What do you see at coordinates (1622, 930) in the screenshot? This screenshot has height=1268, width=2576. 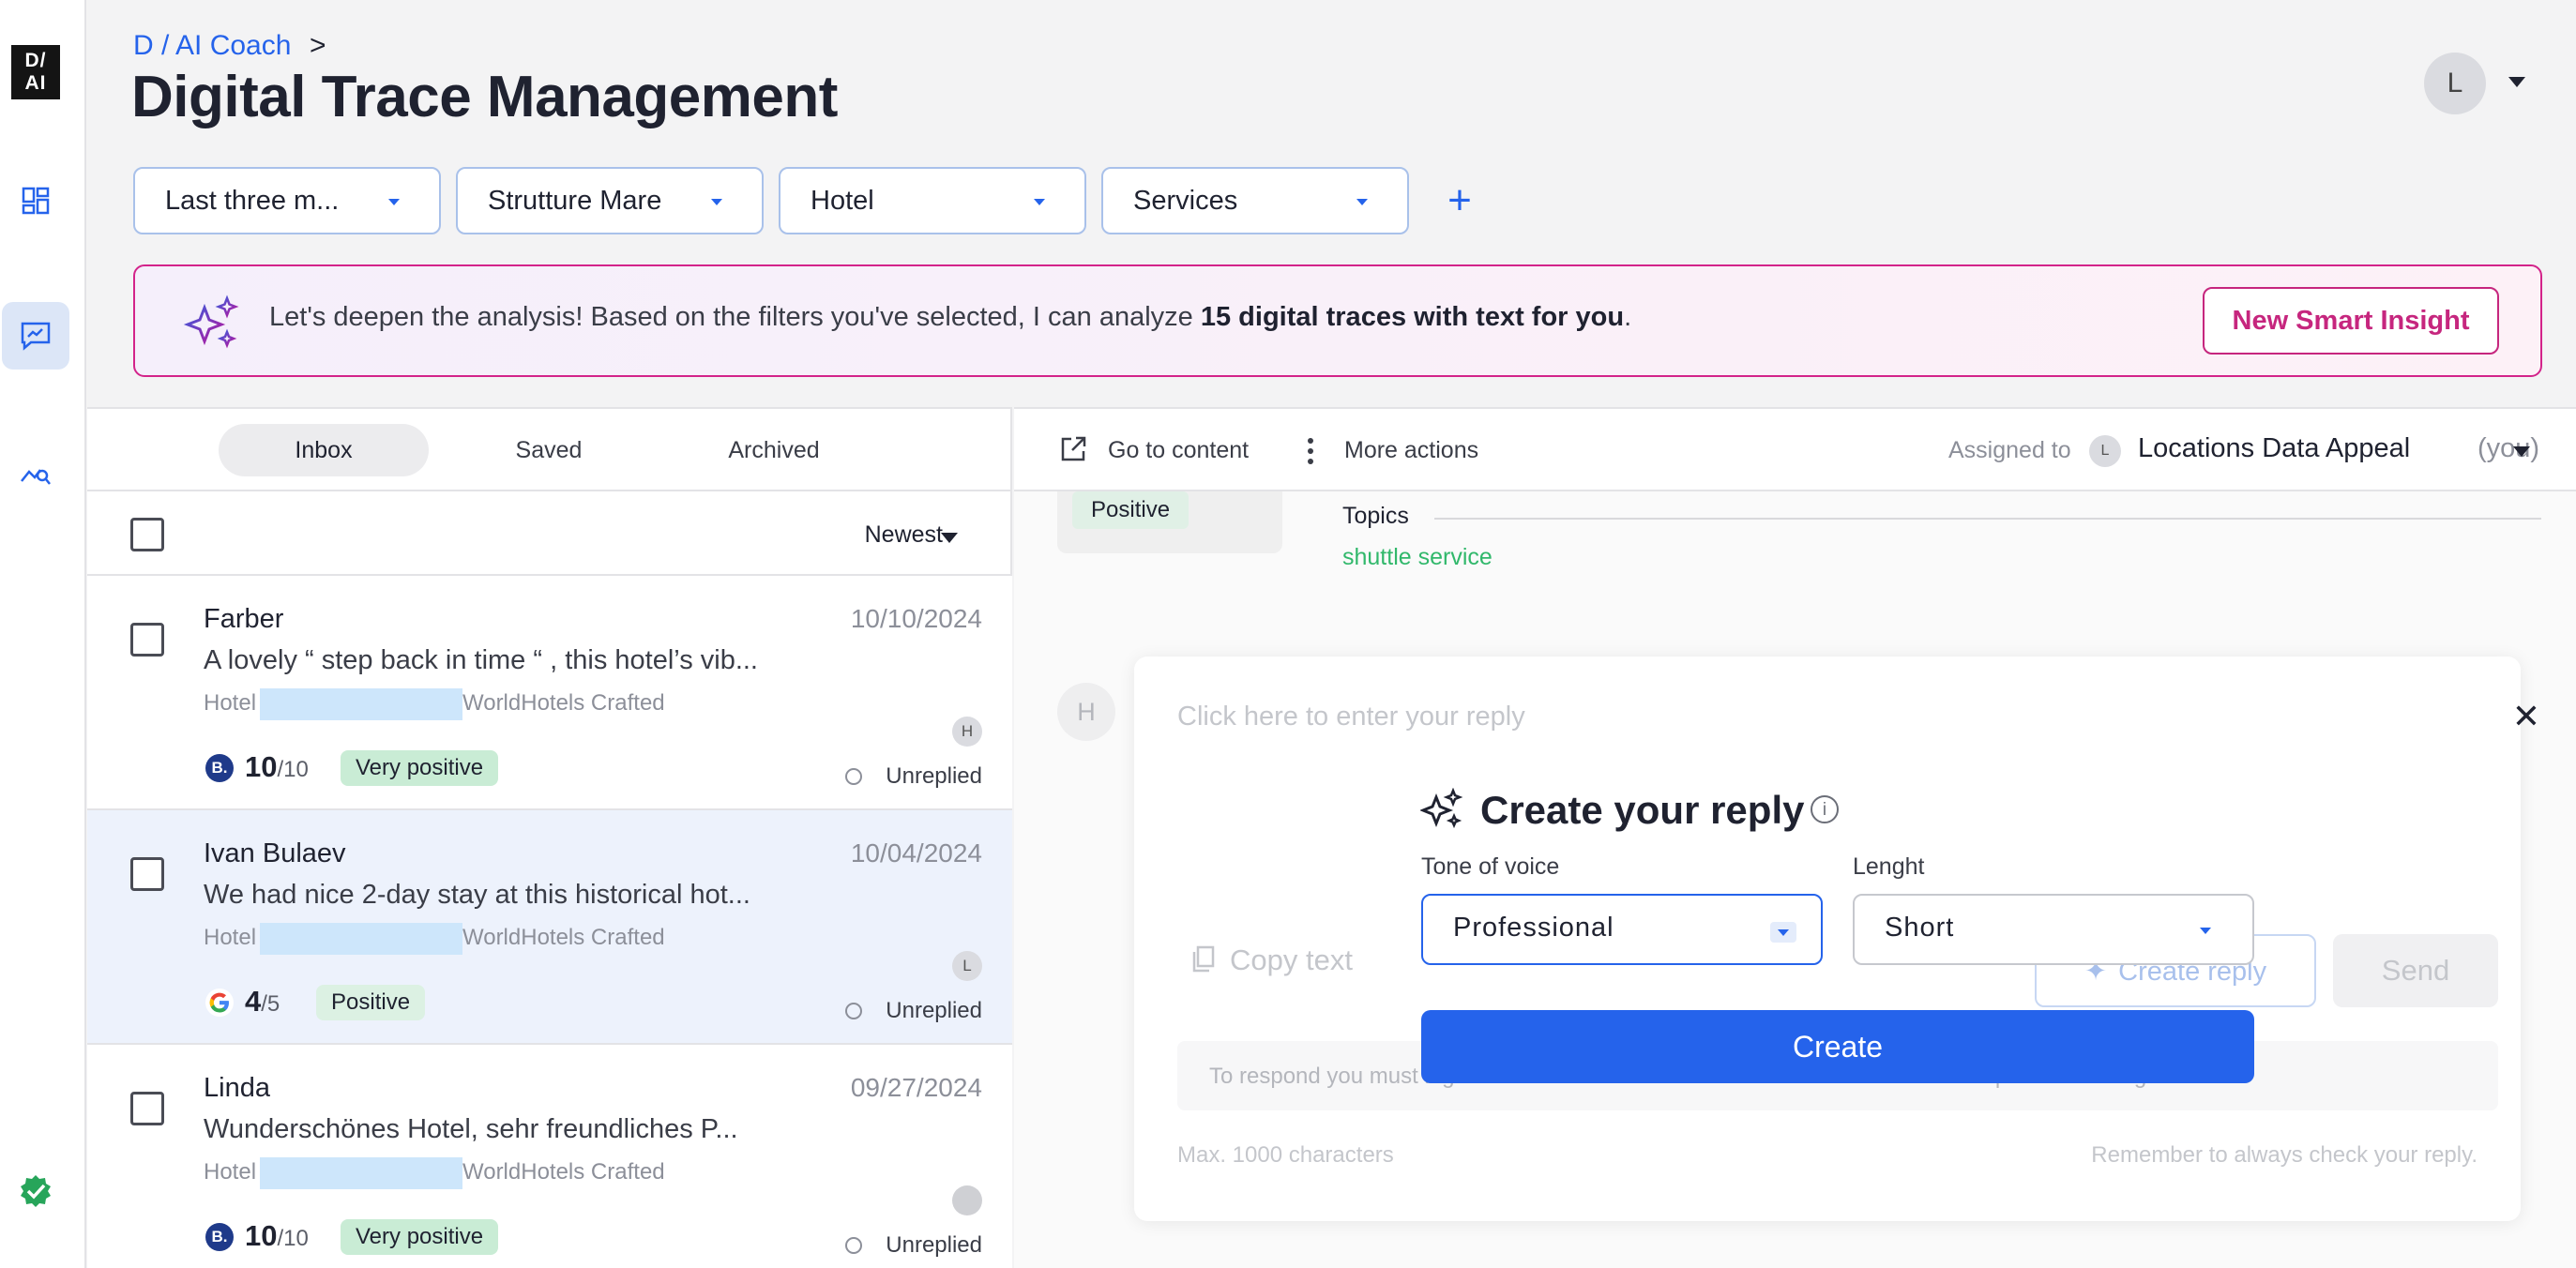 I see `tone-select: Professional` at bounding box center [1622, 930].